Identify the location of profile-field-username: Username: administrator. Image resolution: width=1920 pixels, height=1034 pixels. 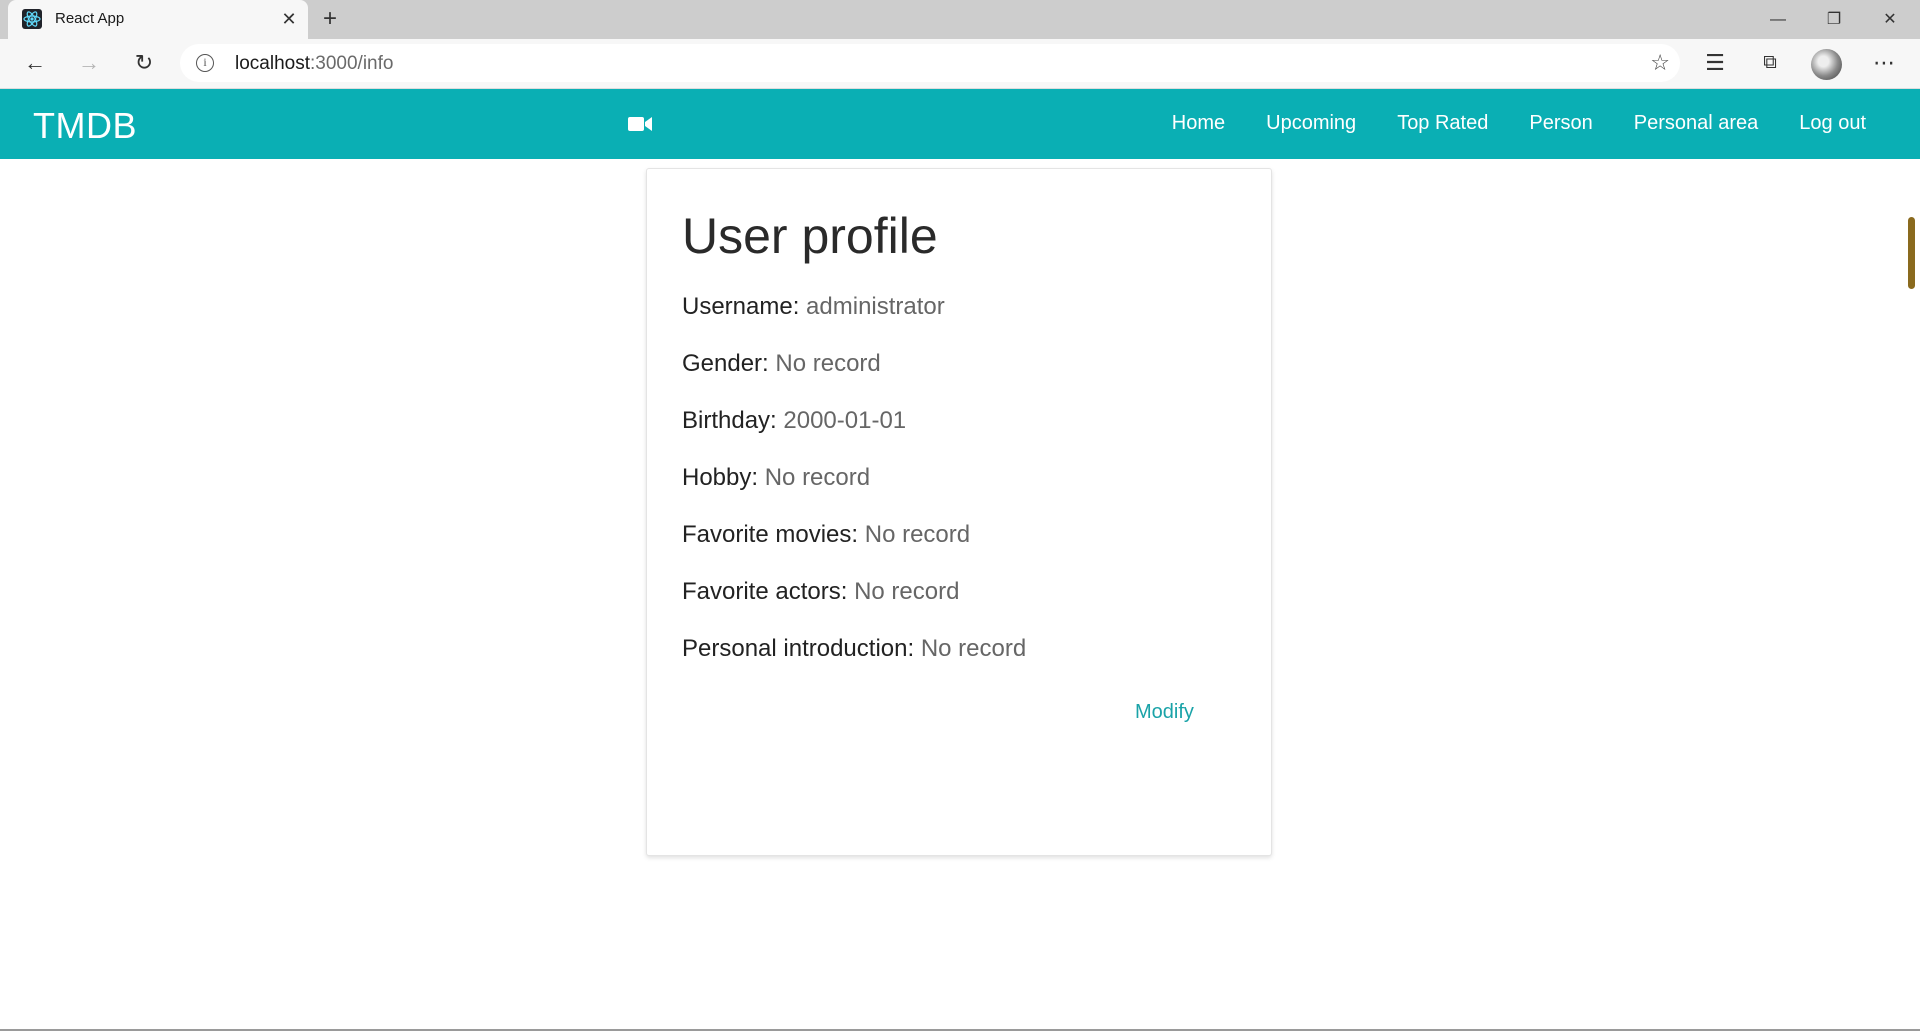
(813, 307).